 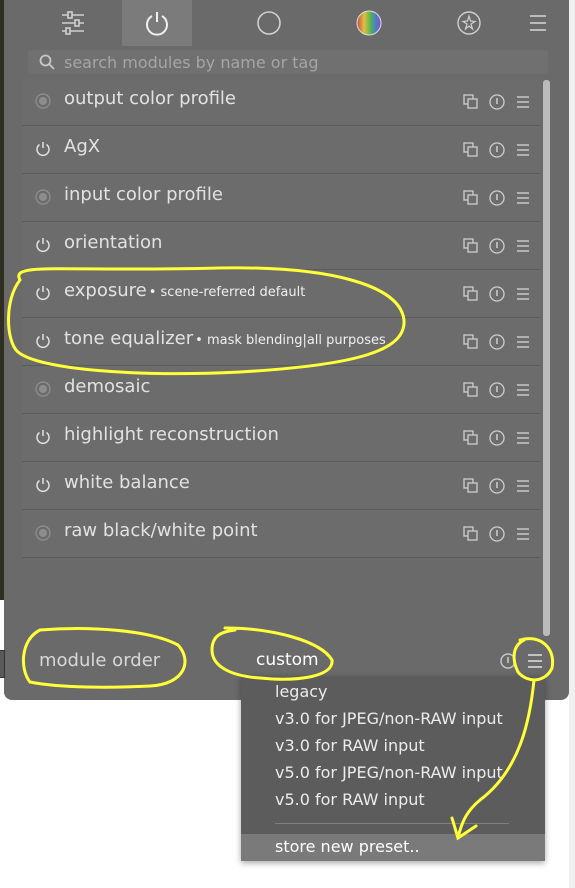 I want to click on order-left-handle, so click(x=2, y=664).